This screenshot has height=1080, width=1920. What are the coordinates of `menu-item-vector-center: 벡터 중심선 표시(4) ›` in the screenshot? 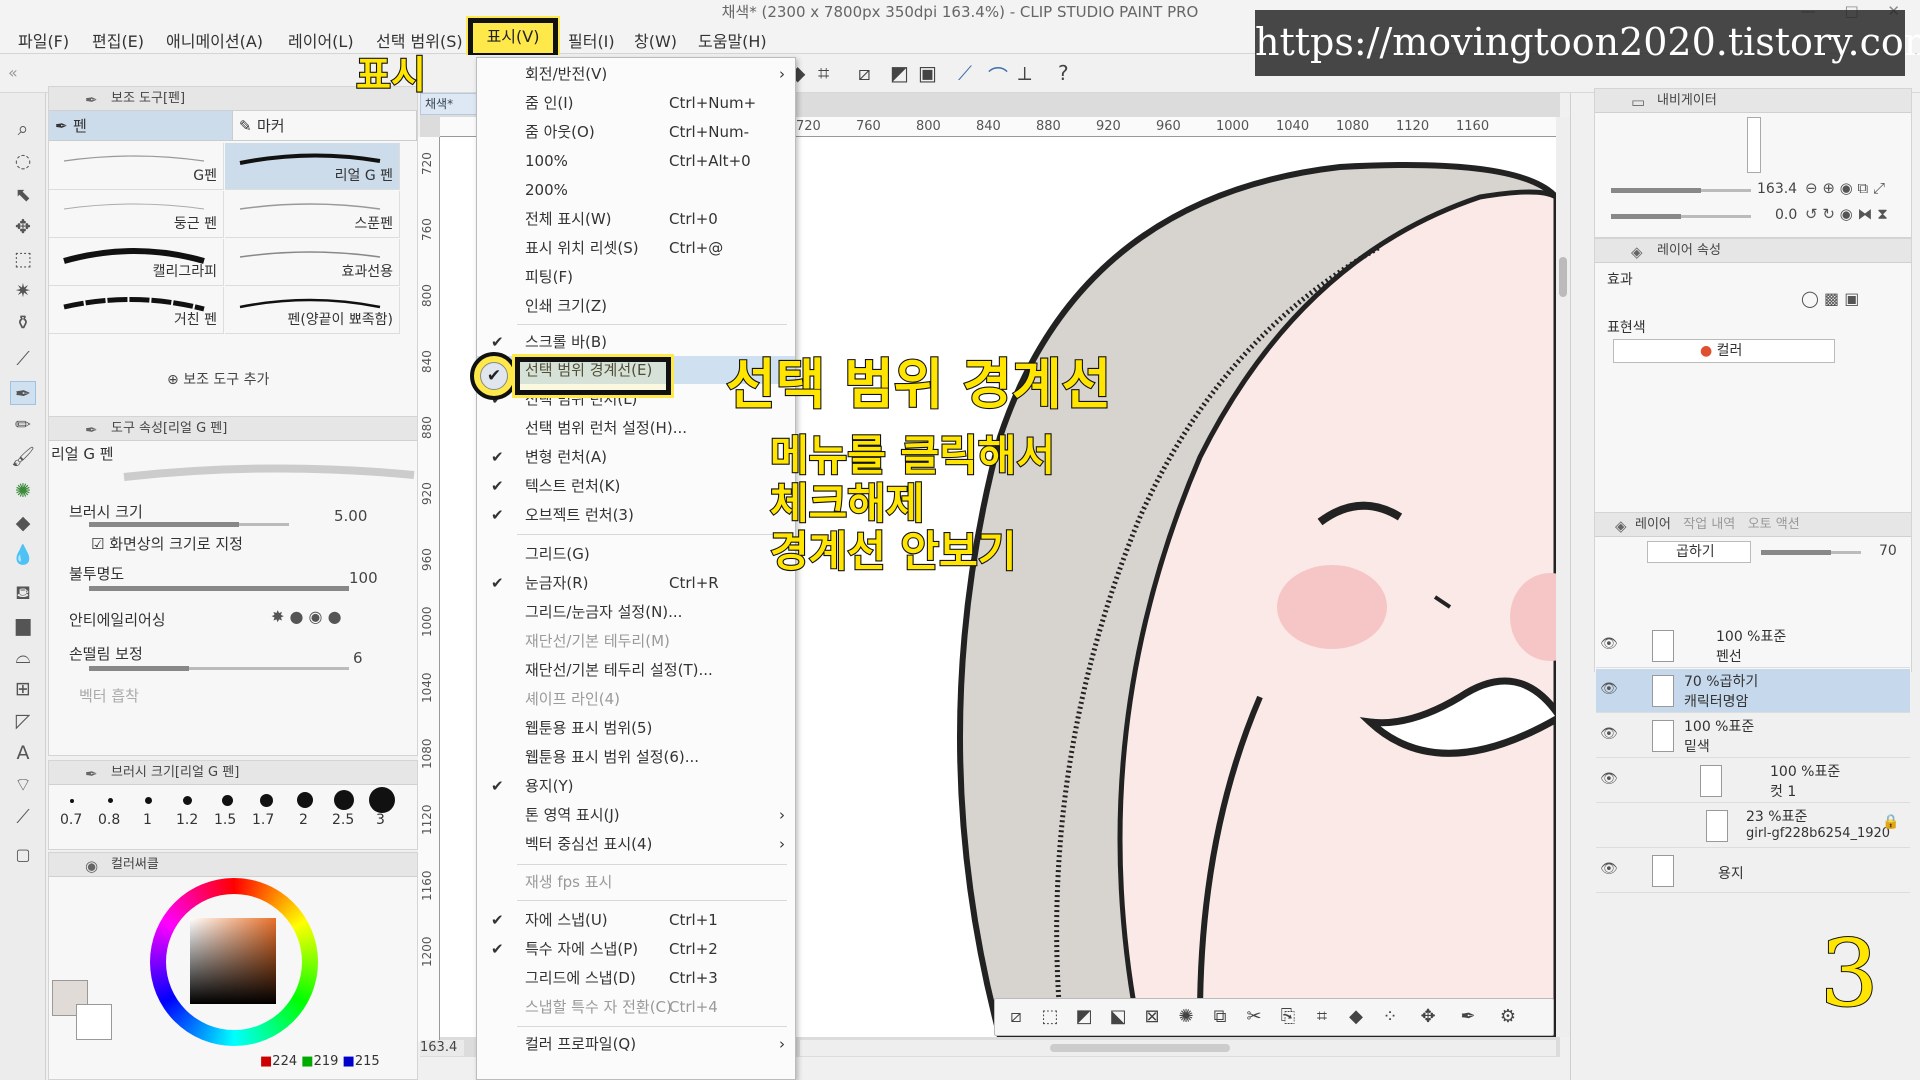 It's located at (636, 844).